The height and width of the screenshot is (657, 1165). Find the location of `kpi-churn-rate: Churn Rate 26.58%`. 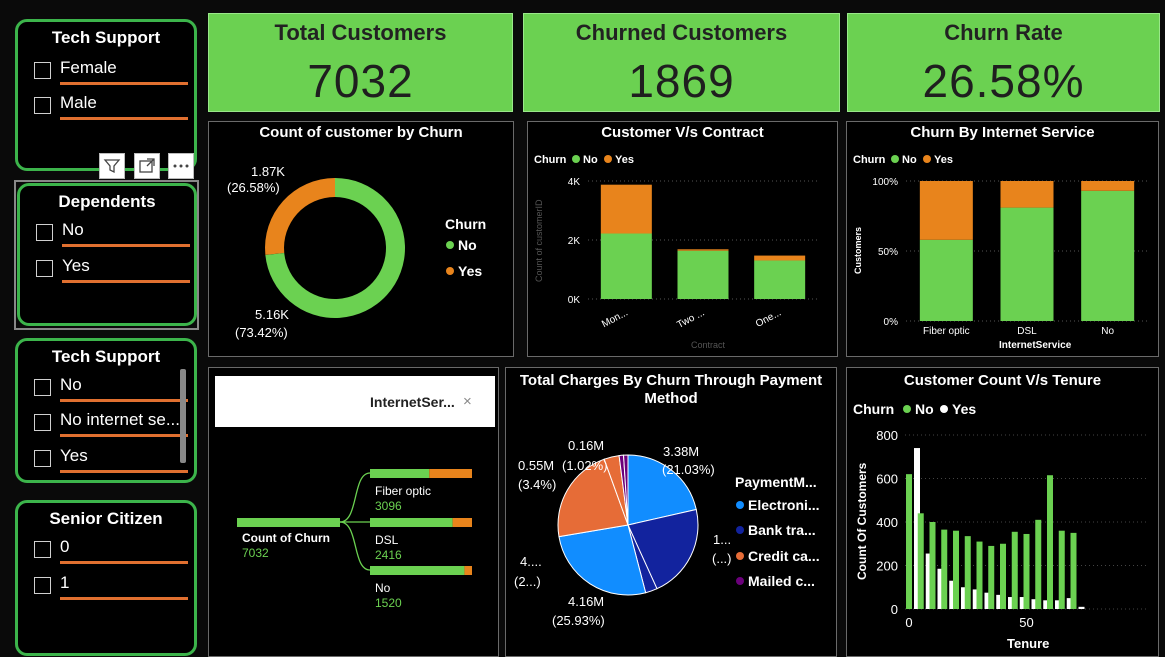

kpi-churn-rate: Churn Rate 26.58% is located at coordinates (1003, 62).